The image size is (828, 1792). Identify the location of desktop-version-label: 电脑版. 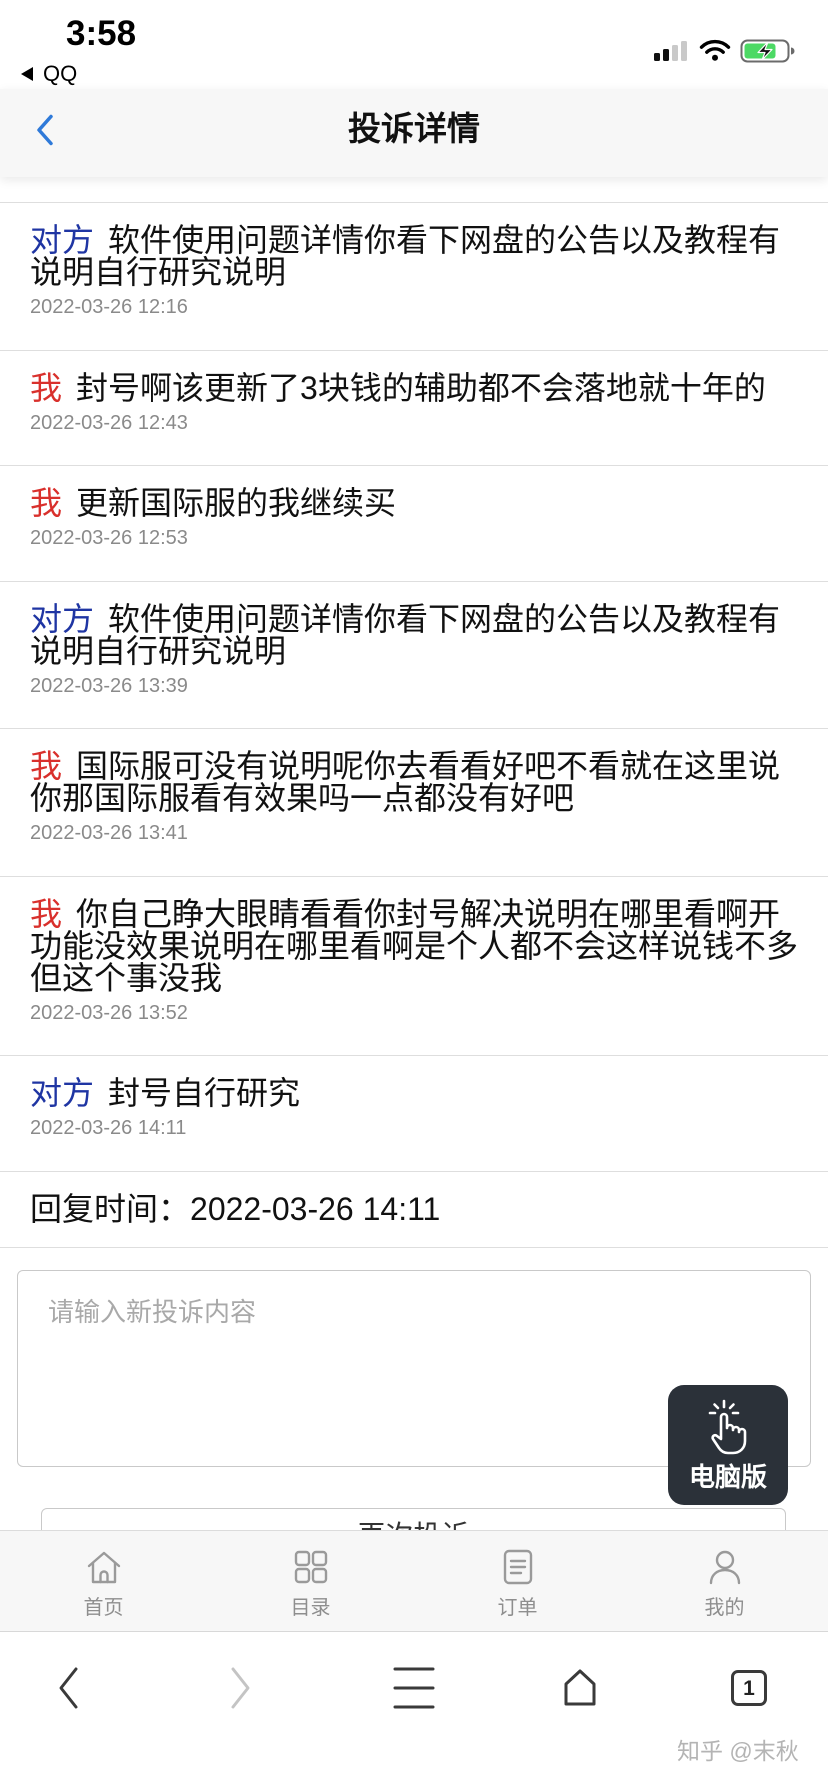
(727, 1477).